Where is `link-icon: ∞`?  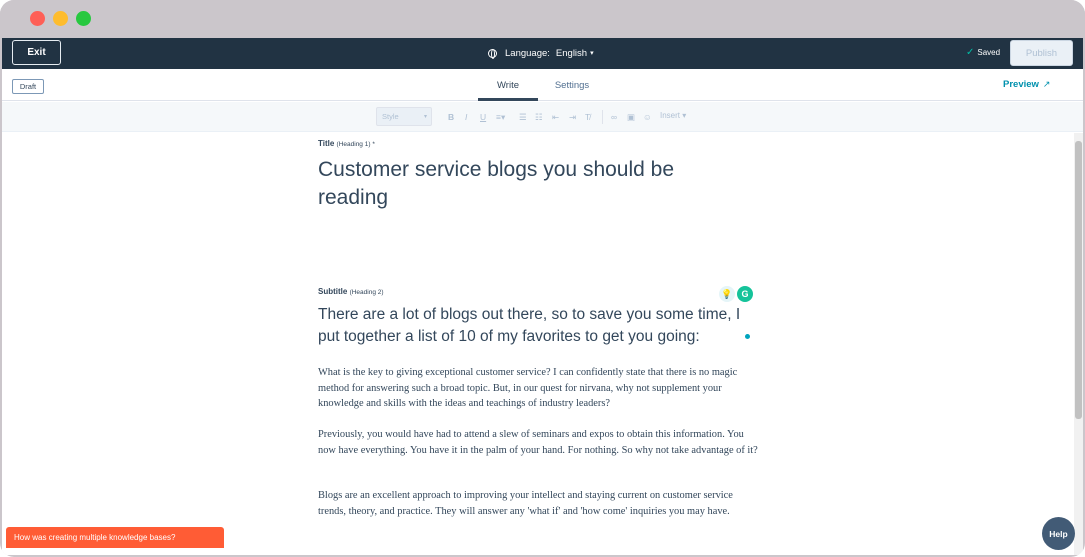 link-icon: ∞ is located at coordinates (614, 117).